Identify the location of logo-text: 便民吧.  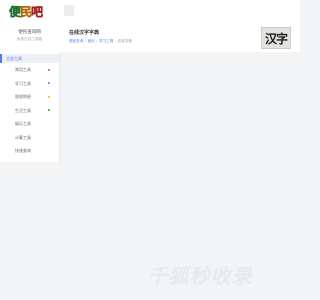
(29, 12).